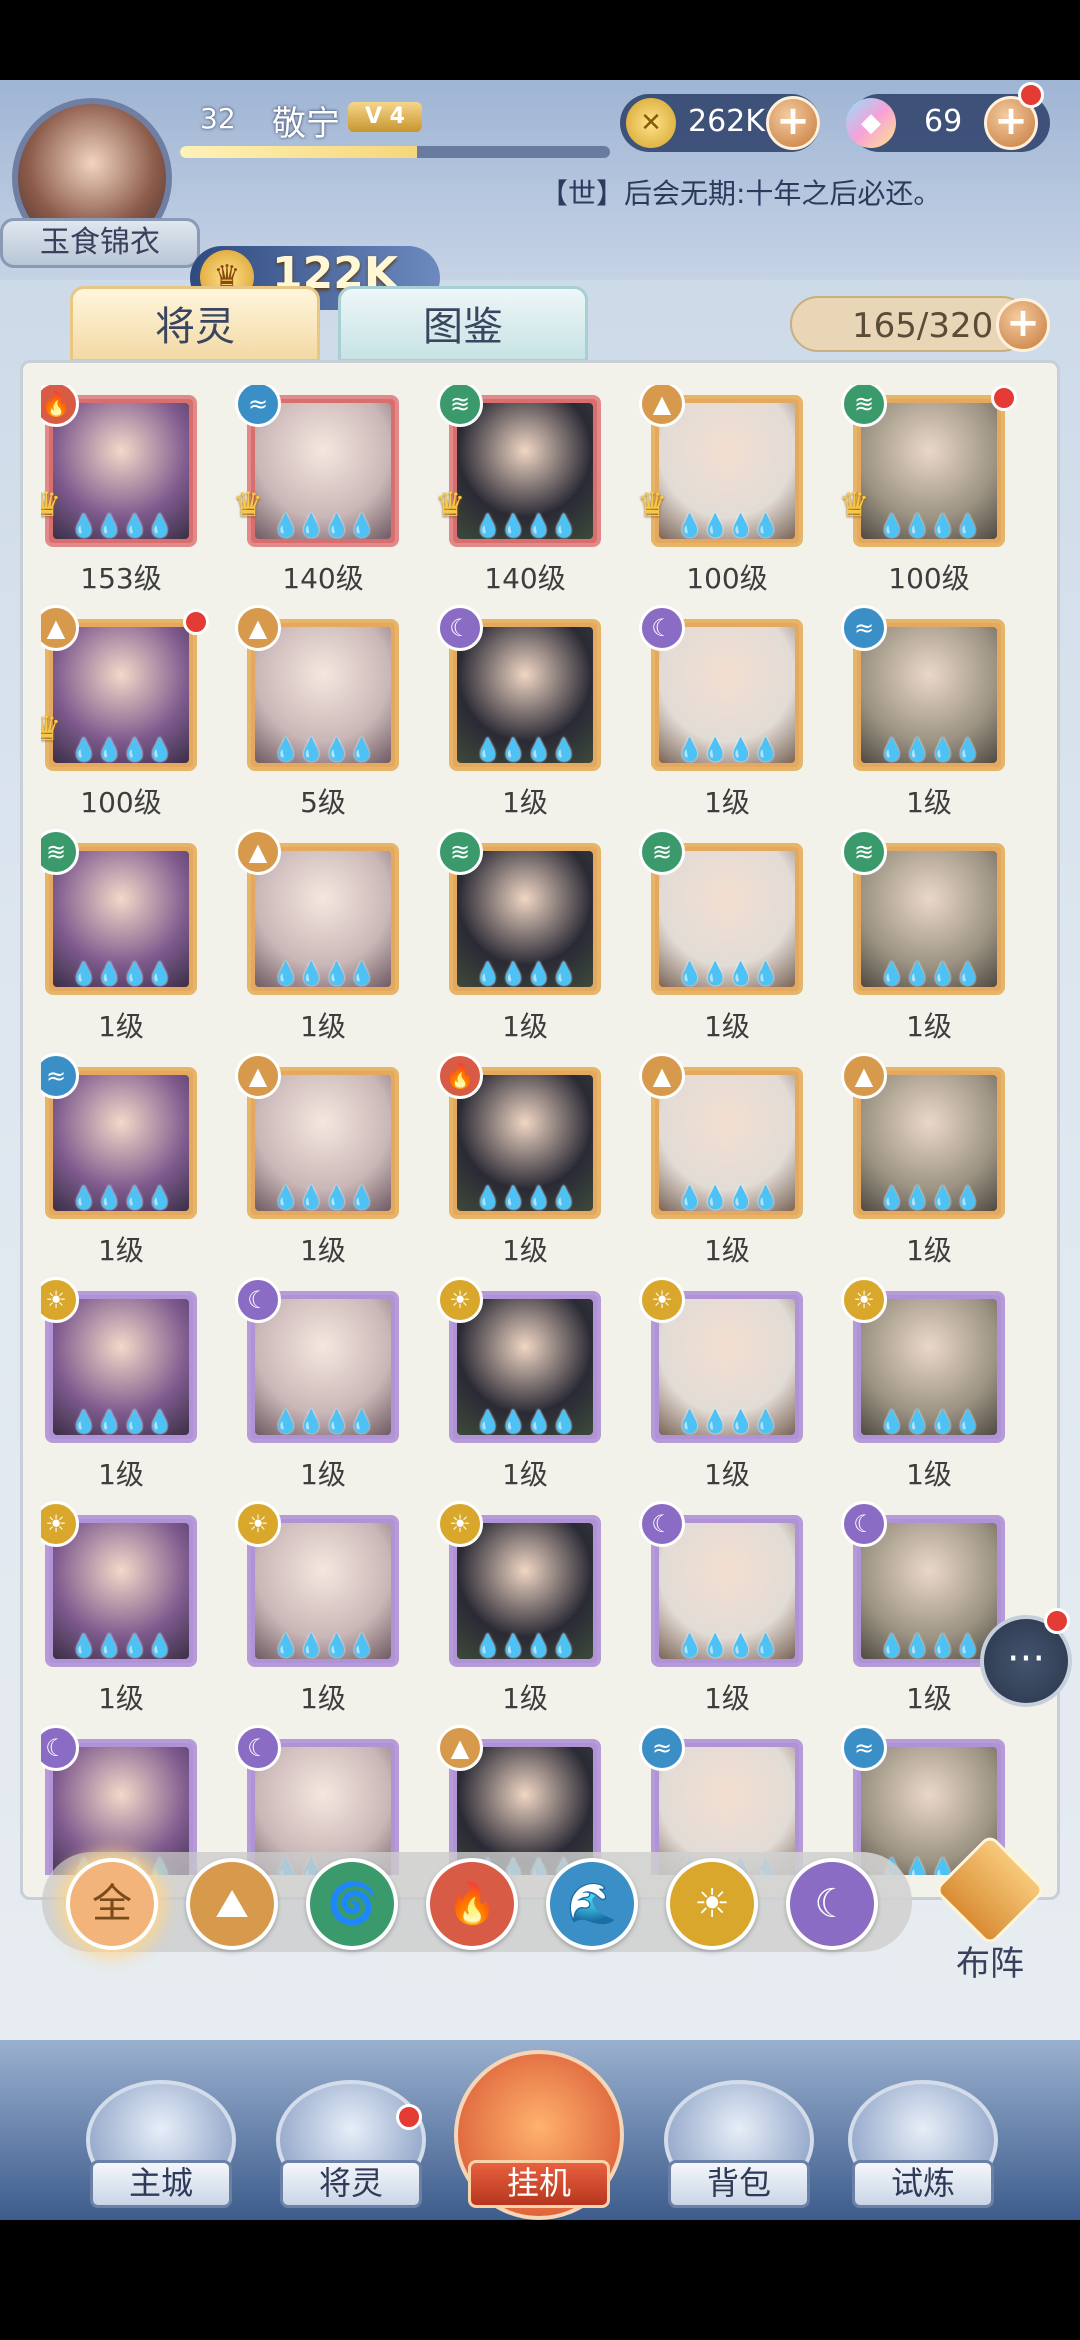 The height and width of the screenshot is (2340, 1080). What do you see at coordinates (100, 243) in the screenshot?
I see `avatar-title-plate: 玉食锦衣` at bounding box center [100, 243].